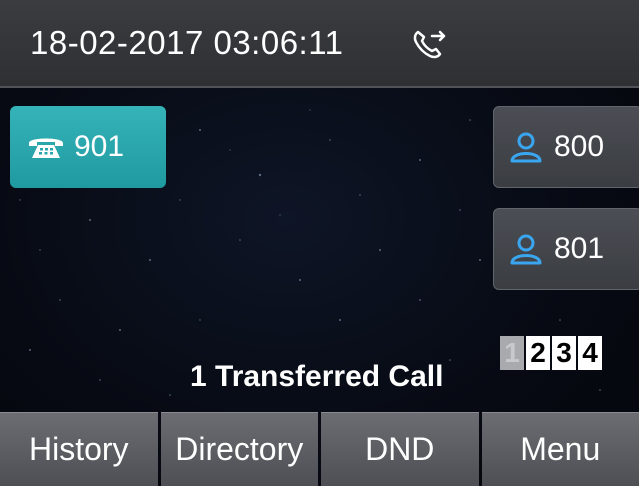  What do you see at coordinates (99, 146) in the screenshot?
I see `line-key-label: 901` at bounding box center [99, 146].